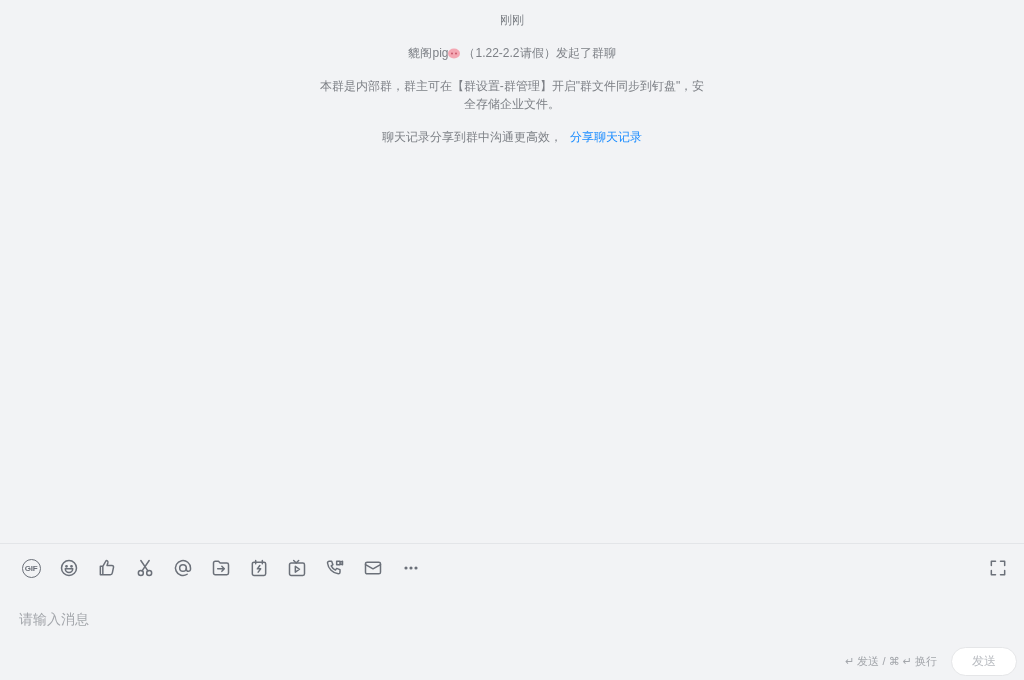  Describe the element at coordinates (259, 568) in the screenshot. I see `flash-calendar-icon` at that location.